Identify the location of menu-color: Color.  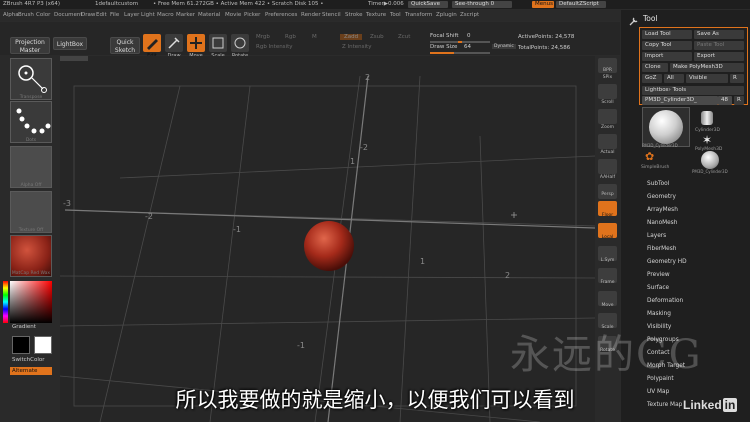
(43, 15).